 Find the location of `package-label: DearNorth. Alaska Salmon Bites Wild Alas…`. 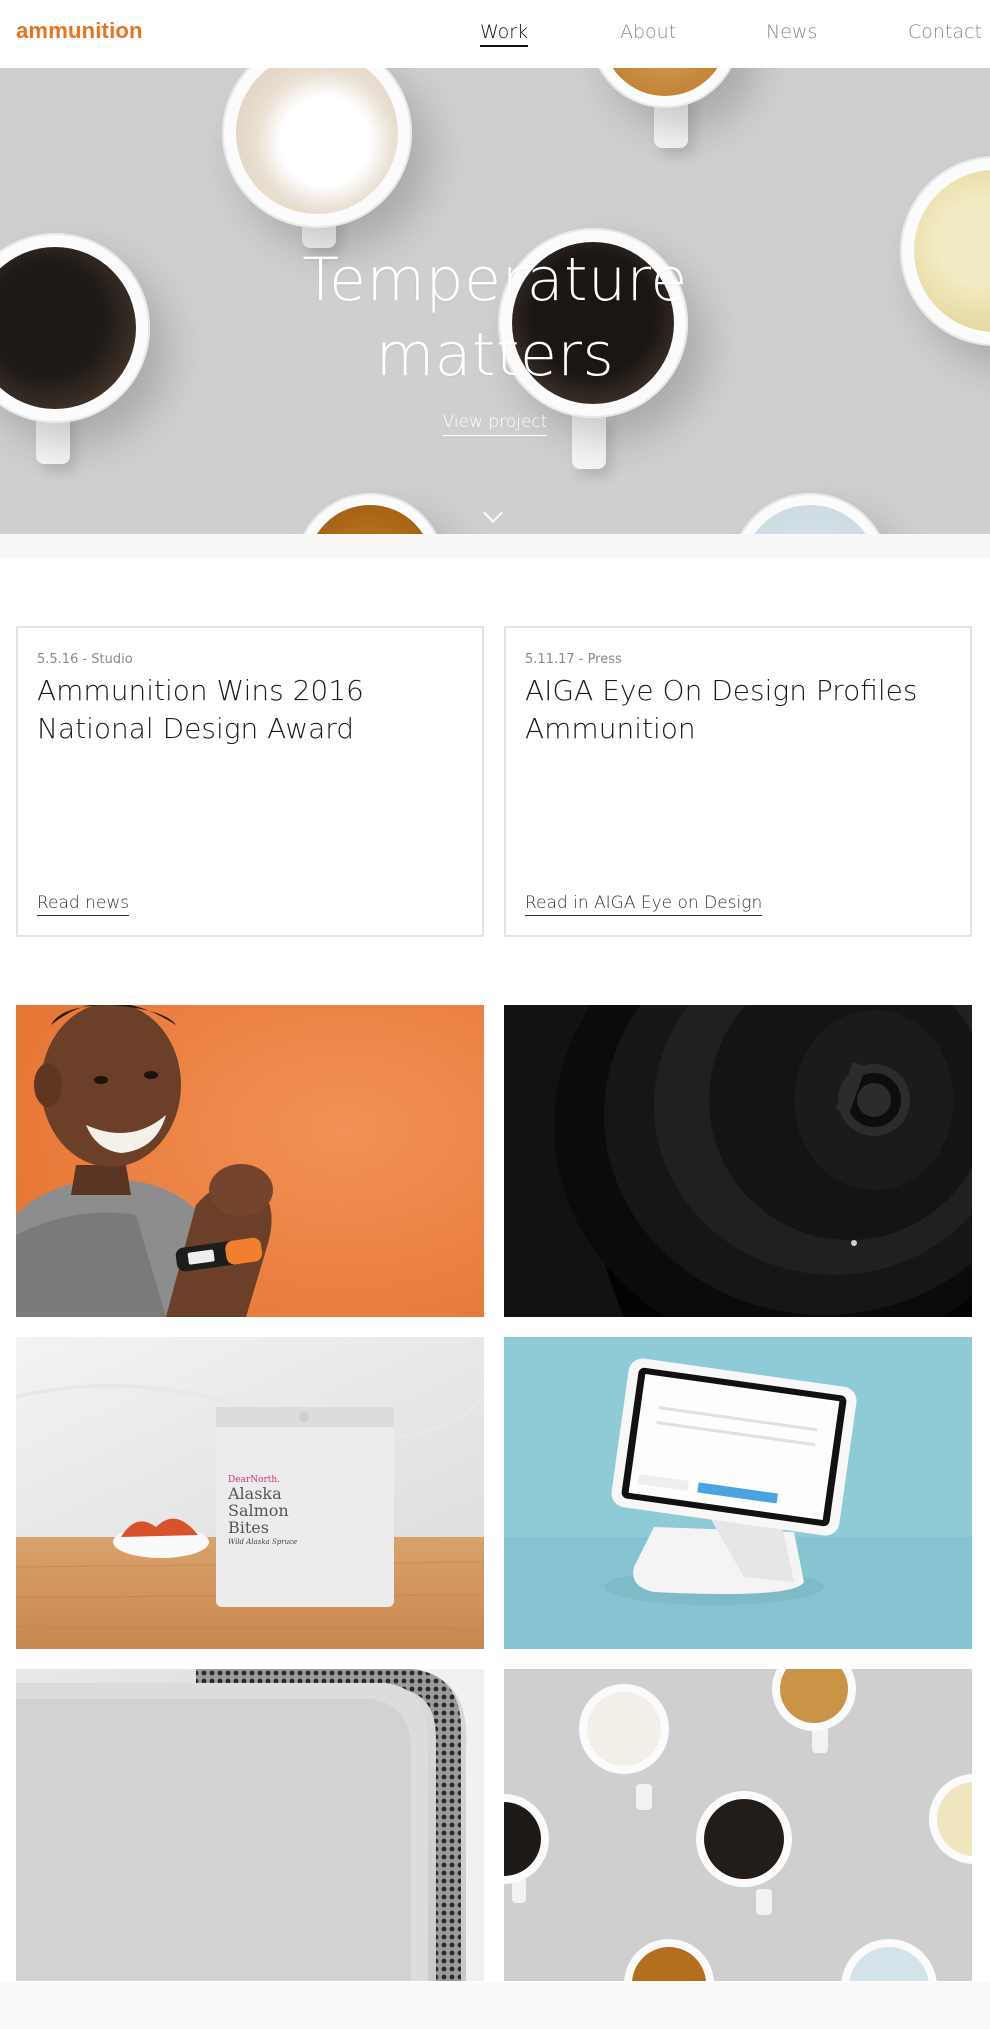

package-label: DearNorth. Alaska Salmon Bites Wild Alas… is located at coordinates (262, 1510).